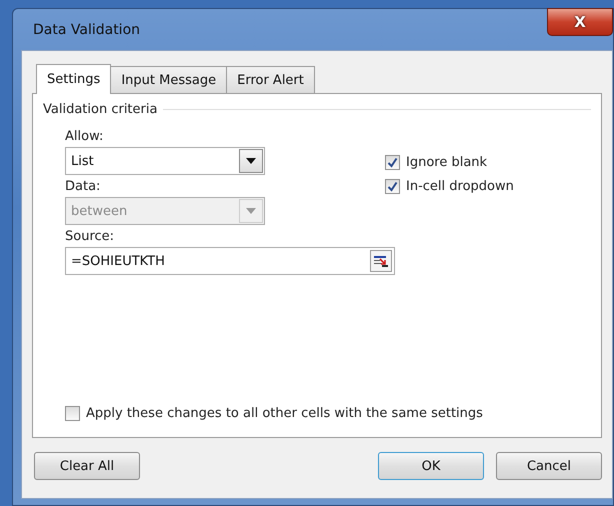 This screenshot has width=614, height=506. I want to click on tab: Input Message, so click(169, 79).